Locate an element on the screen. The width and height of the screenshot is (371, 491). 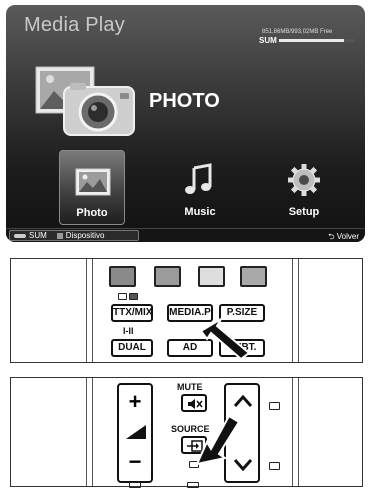
menu-item-label: Setup is located at coordinates (304, 212).